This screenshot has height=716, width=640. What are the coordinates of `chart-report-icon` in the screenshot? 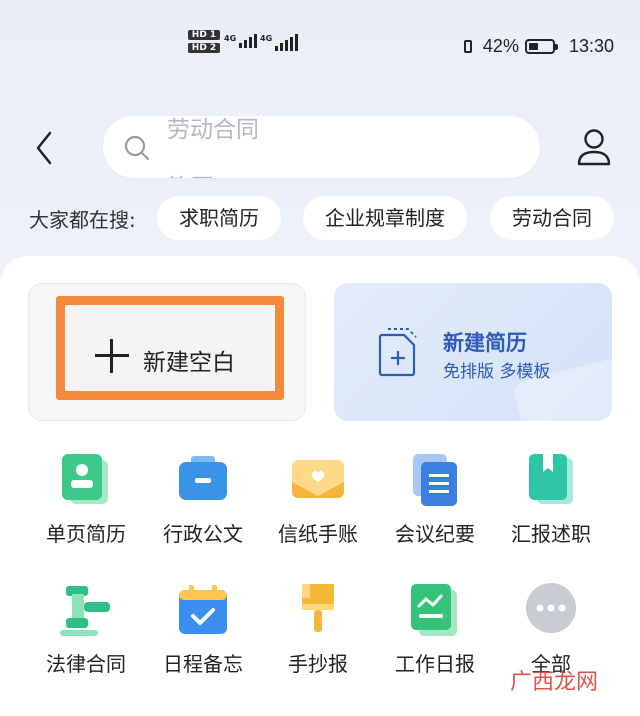 It's located at (434, 610).